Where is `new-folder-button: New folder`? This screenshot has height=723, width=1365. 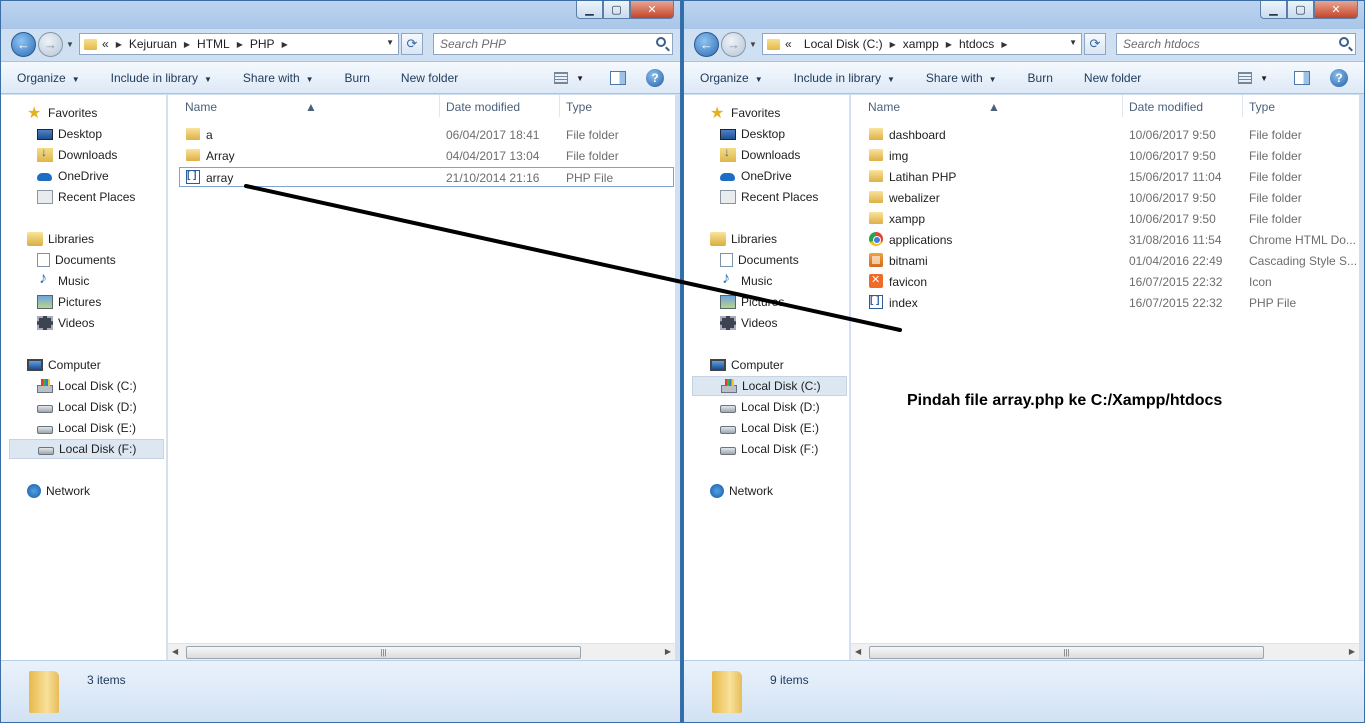 new-folder-button: New folder is located at coordinates (1112, 78).